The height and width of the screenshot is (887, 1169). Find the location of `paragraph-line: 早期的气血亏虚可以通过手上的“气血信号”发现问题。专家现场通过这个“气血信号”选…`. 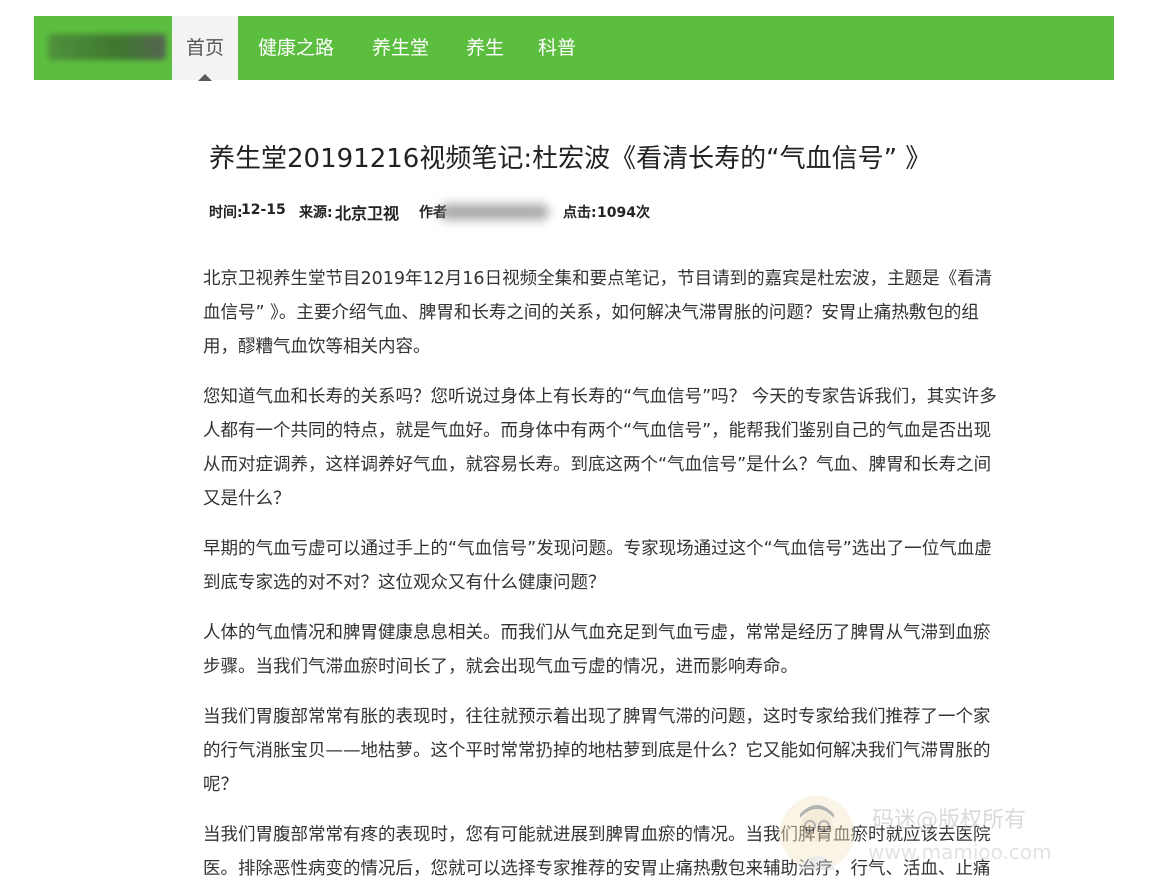

paragraph-line: 早期的气血亏虚可以通过手上的“气血信号”发现问题。专家现场通过这个“气血信号”选… is located at coordinates (597, 549).